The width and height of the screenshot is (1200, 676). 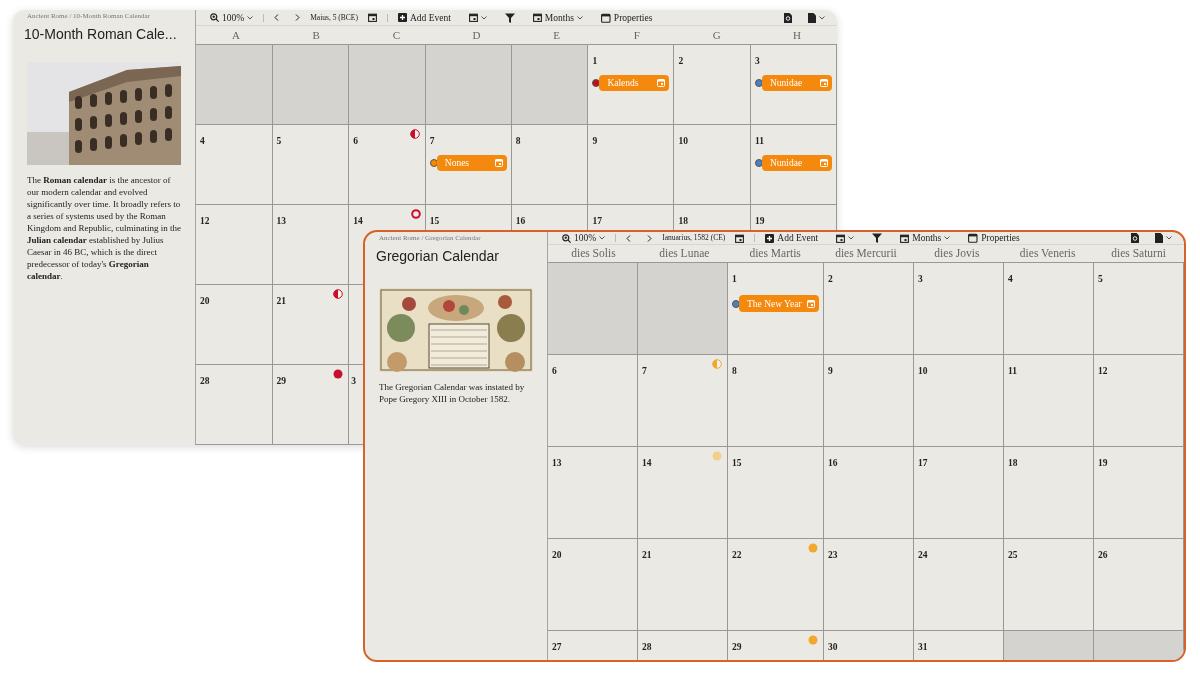 I want to click on day-cell: 22, so click(x=776, y=585).